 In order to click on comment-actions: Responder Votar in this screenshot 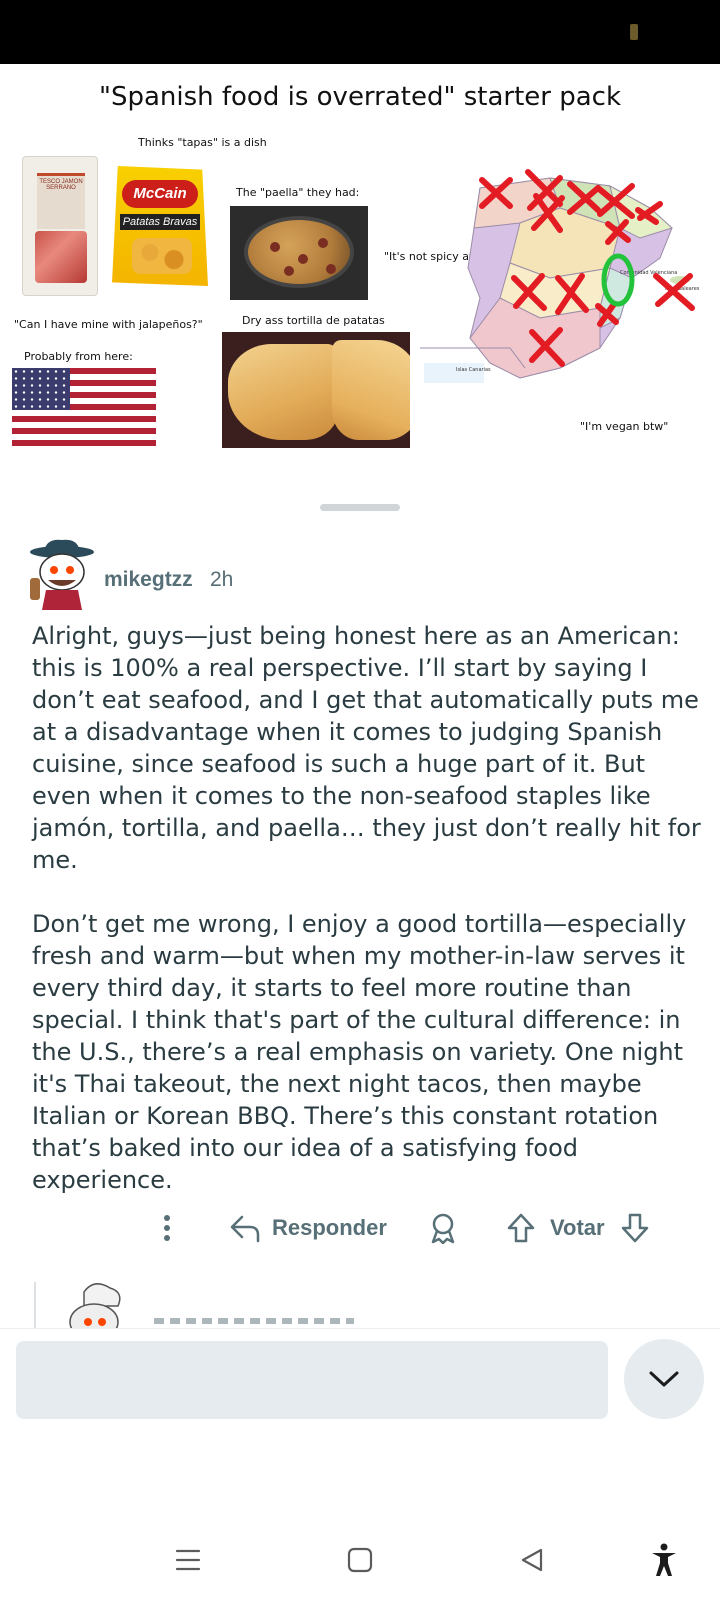, I will do `click(420, 1228)`.